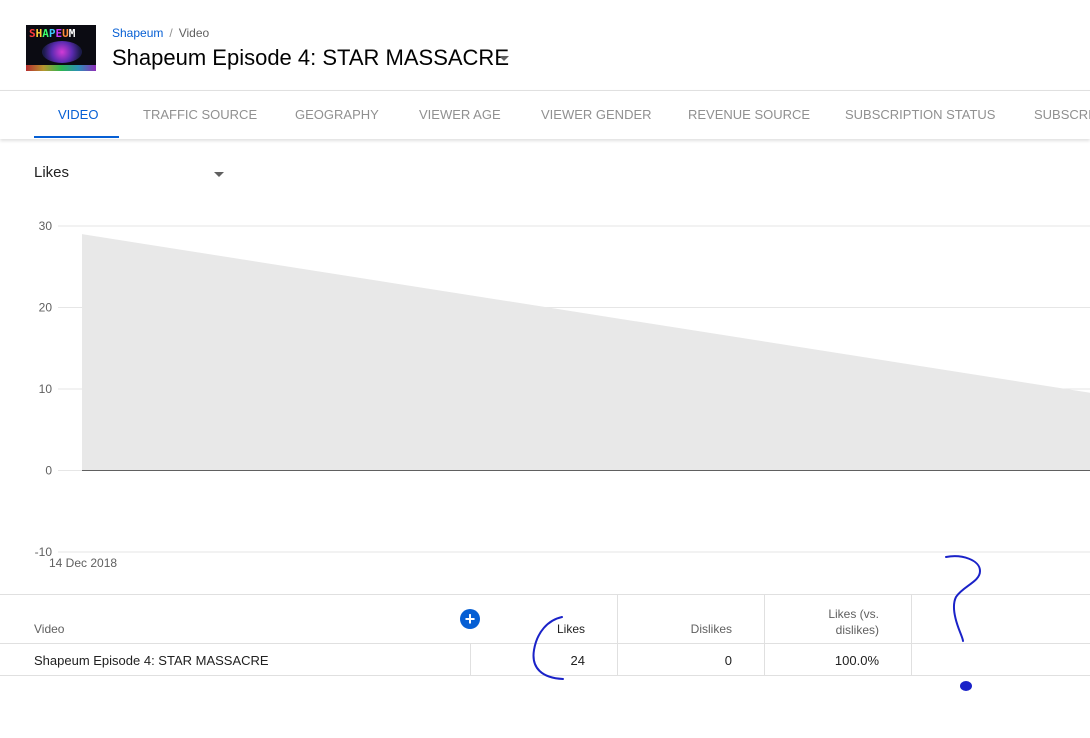 The height and width of the screenshot is (738, 1090). What do you see at coordinates (966, 686) in the screenshot?
I see `annotation-question-dot` at bounding box center [966, 686].